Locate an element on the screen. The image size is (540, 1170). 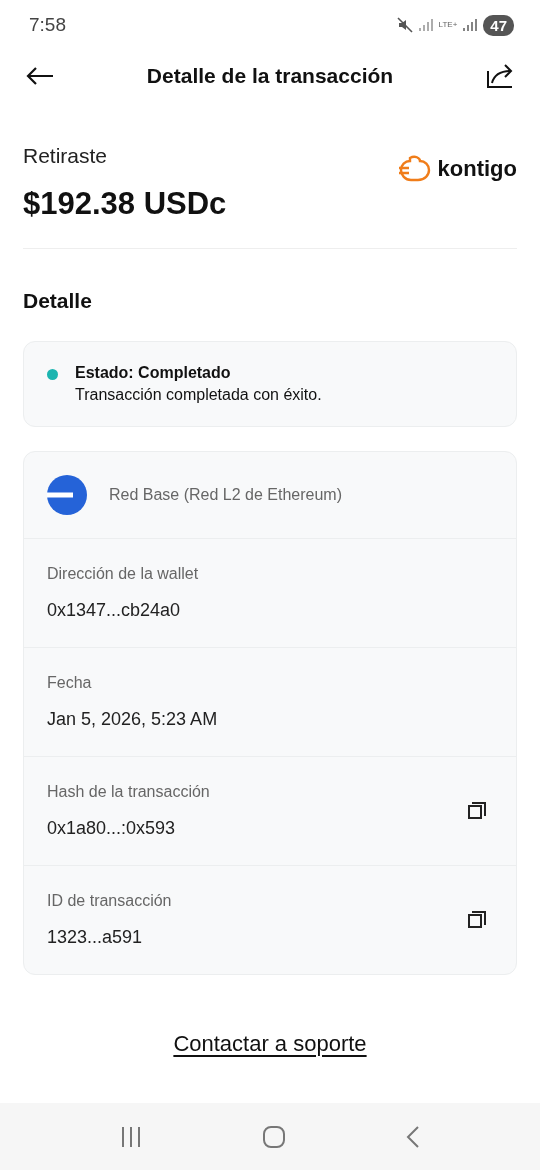
field-value: 1323...a591 is located at coordinates (95, 937).